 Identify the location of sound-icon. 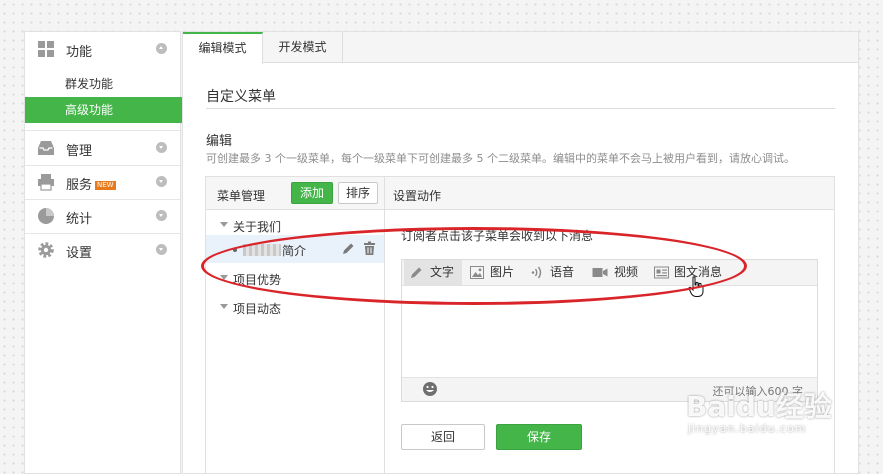
(536, 272).